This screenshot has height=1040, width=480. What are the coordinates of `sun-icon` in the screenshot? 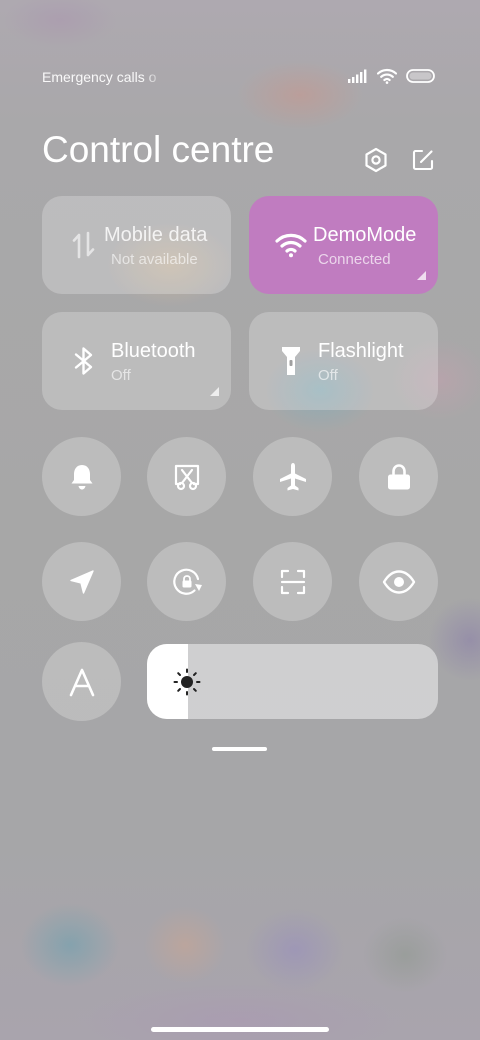 It's located at (187, 682).